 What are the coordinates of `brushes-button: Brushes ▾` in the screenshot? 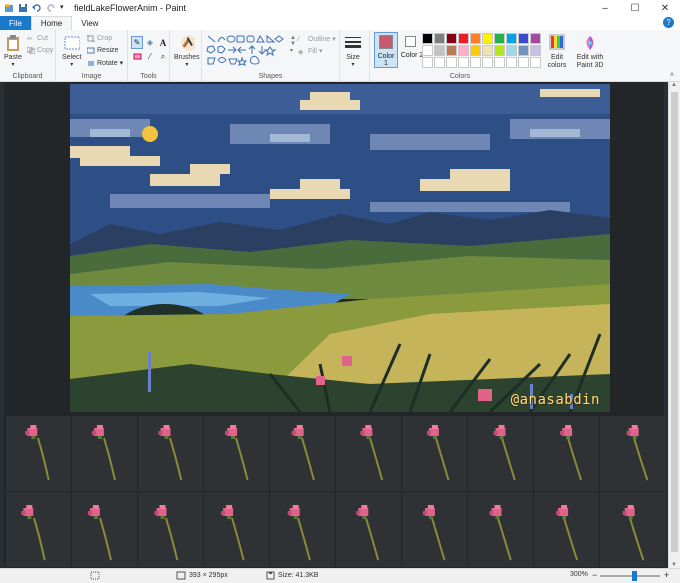 It's located at (187, 51).